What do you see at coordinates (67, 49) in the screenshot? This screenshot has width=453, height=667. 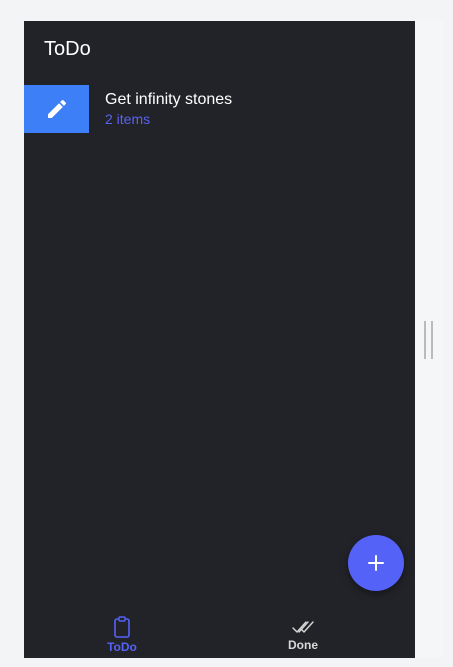 I see `app-title: ToDo` at bounding box center [67, 49].